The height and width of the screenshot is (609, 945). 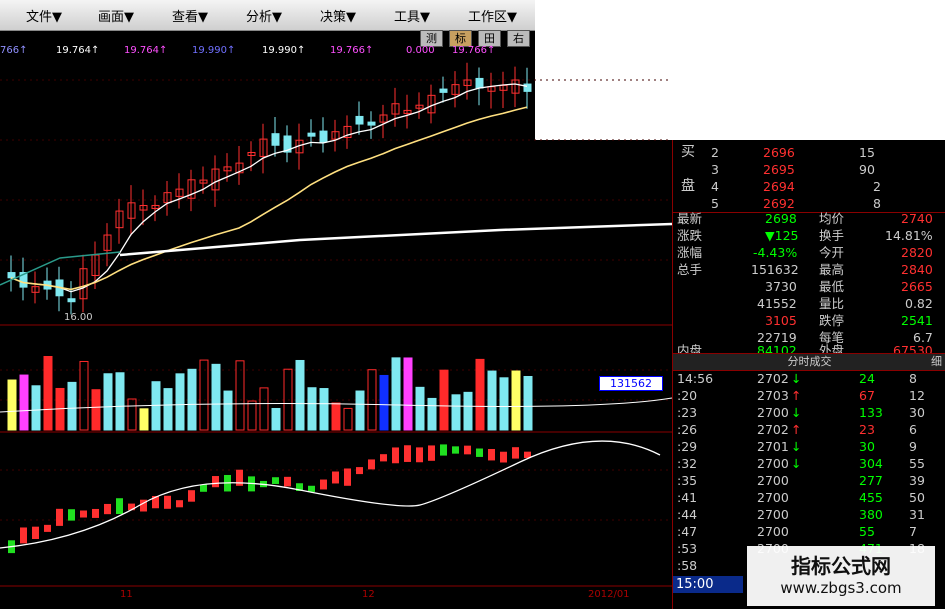 What do you see at coordinates (809, 497) in the screenshot?
I see `tick-row: :41 2700 455 50` at bounding box center [809, 497].